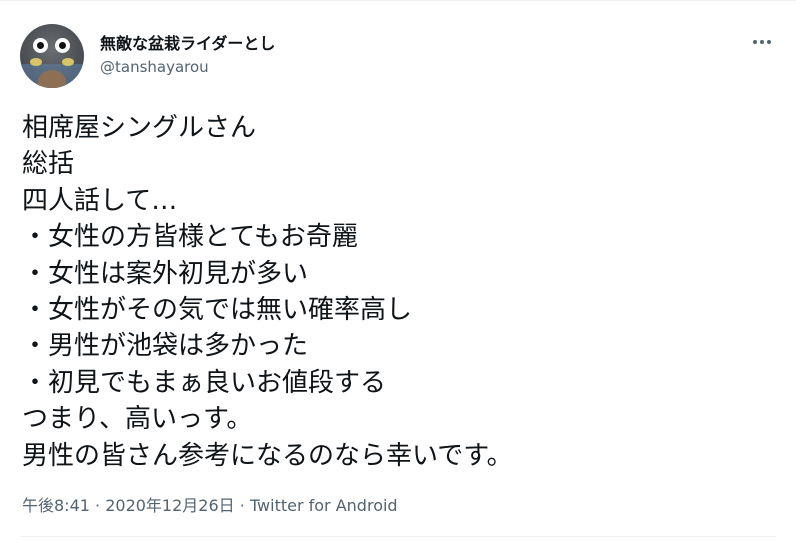 This screenshot has height=546, width=796. What do you see at coordinates (139, 128) in the screenshot?
I see `tweet-line: 相席屋シングルさん` at bounding box center [139, 128].